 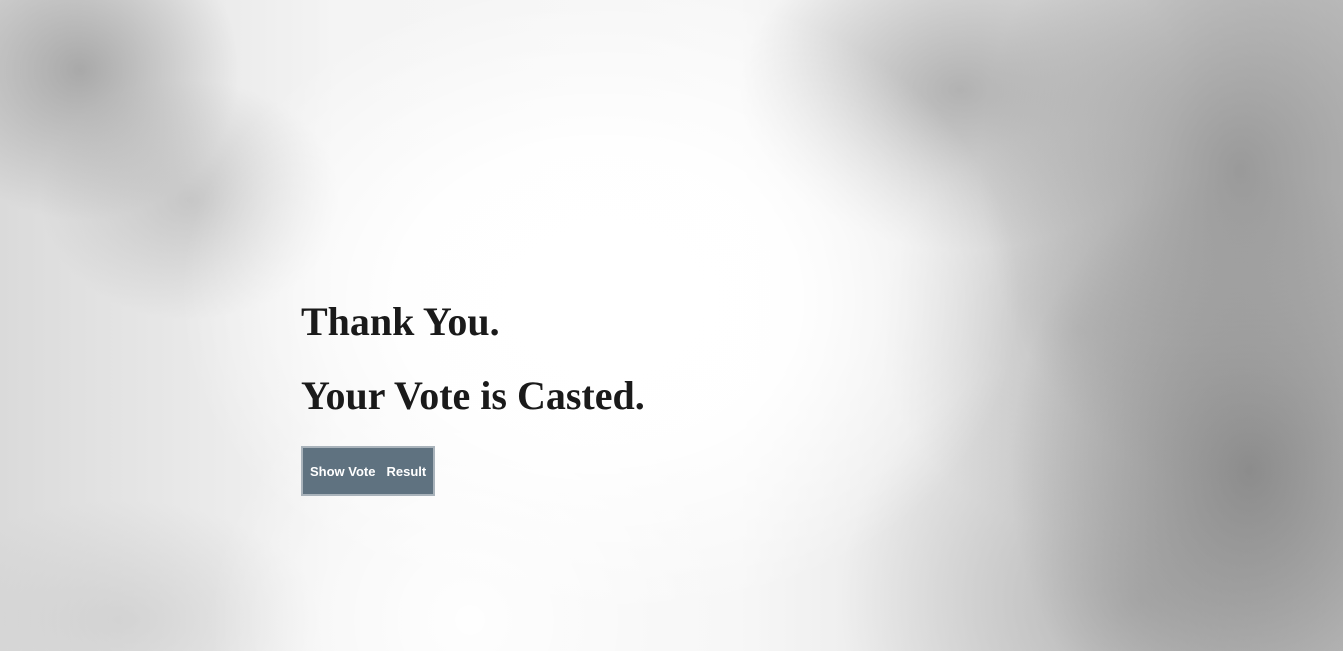 What do you see at coordinates (400, 321) in the screenshot?
I see `thank-you-heading: Thank You.` at bounding box center [400, 321].